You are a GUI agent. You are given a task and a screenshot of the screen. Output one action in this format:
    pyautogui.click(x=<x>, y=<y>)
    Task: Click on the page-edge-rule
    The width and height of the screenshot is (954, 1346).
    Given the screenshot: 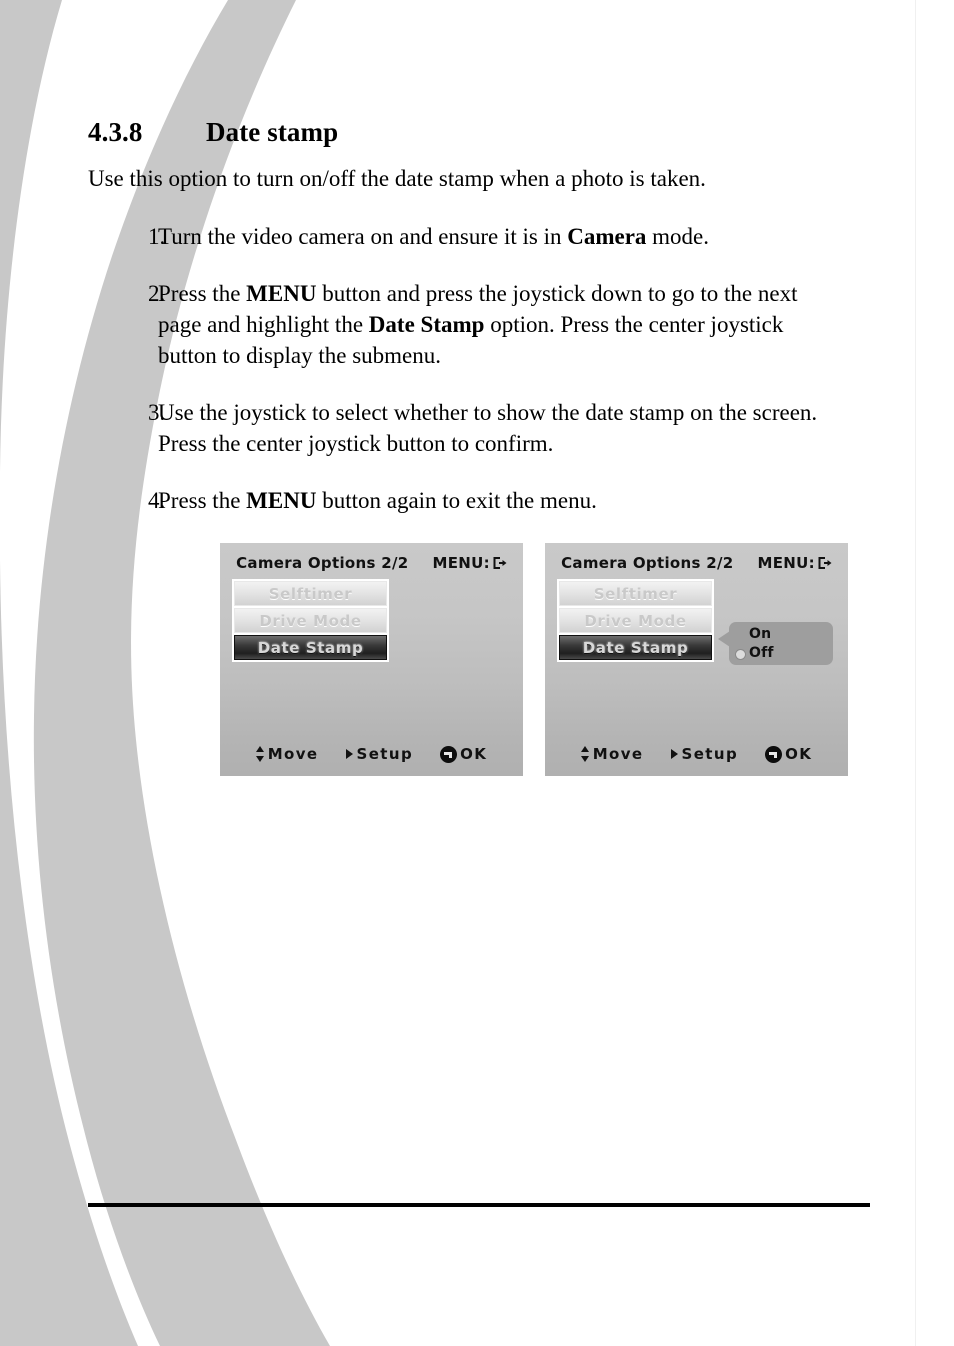 What is the action you would take?
    pyautogui.click(x=915, y=673)
    